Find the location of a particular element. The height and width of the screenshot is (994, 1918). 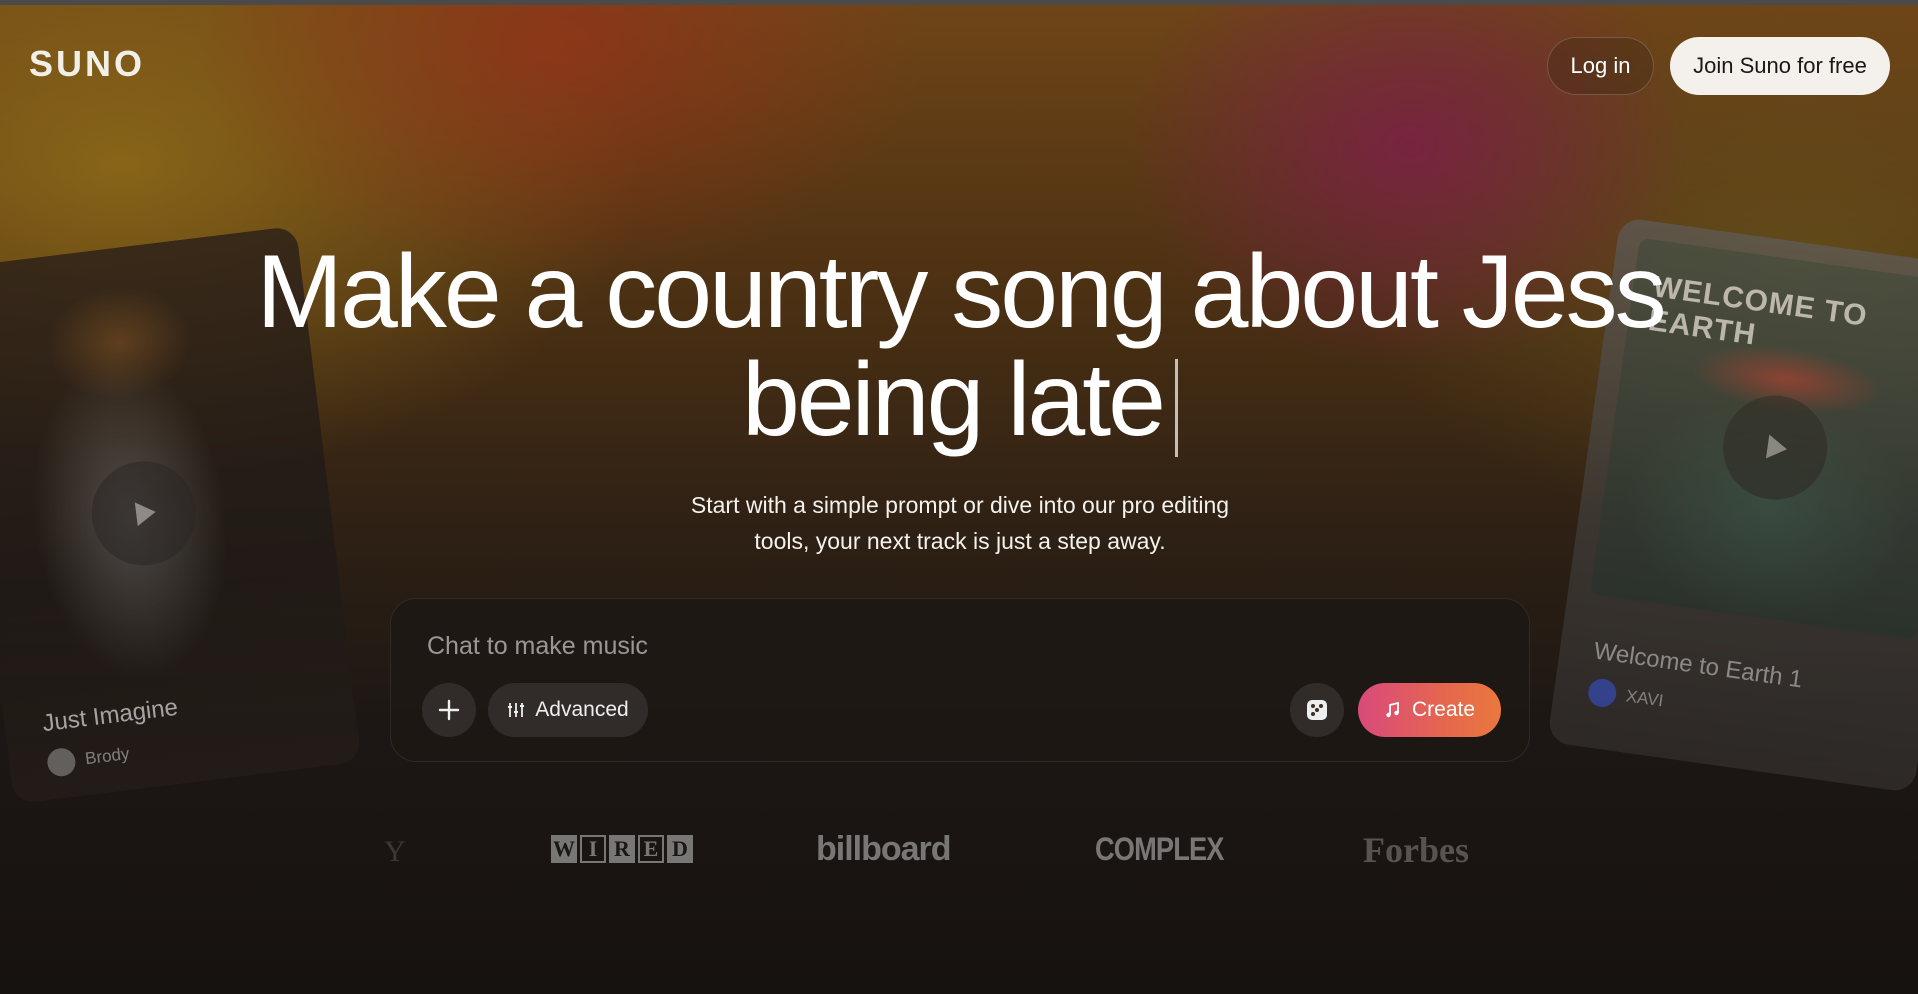

wired-letter: W is located at coordinates (564, 849).